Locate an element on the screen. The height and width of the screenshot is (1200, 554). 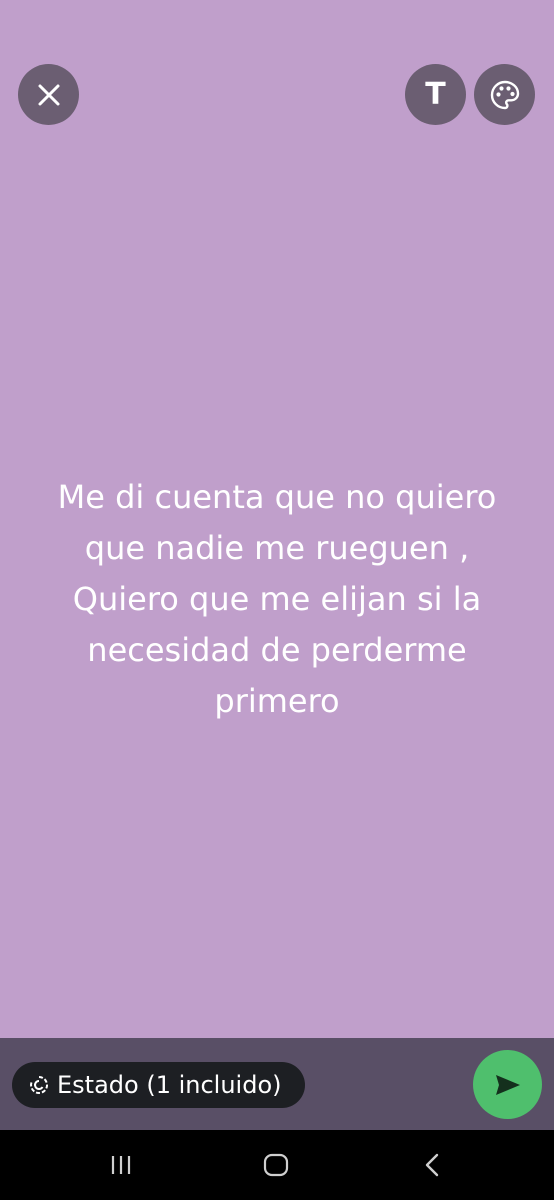
send-button is located at coordinates (507, 1084).